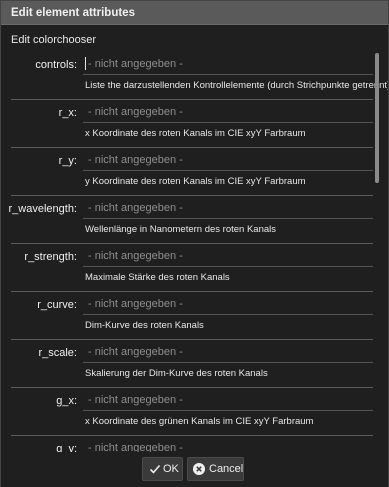  What do you see at coordinates (228, 256) in the screenshot?
I see `r-strength-input: - nicht angegeben -` at bounding box center [228, 256].